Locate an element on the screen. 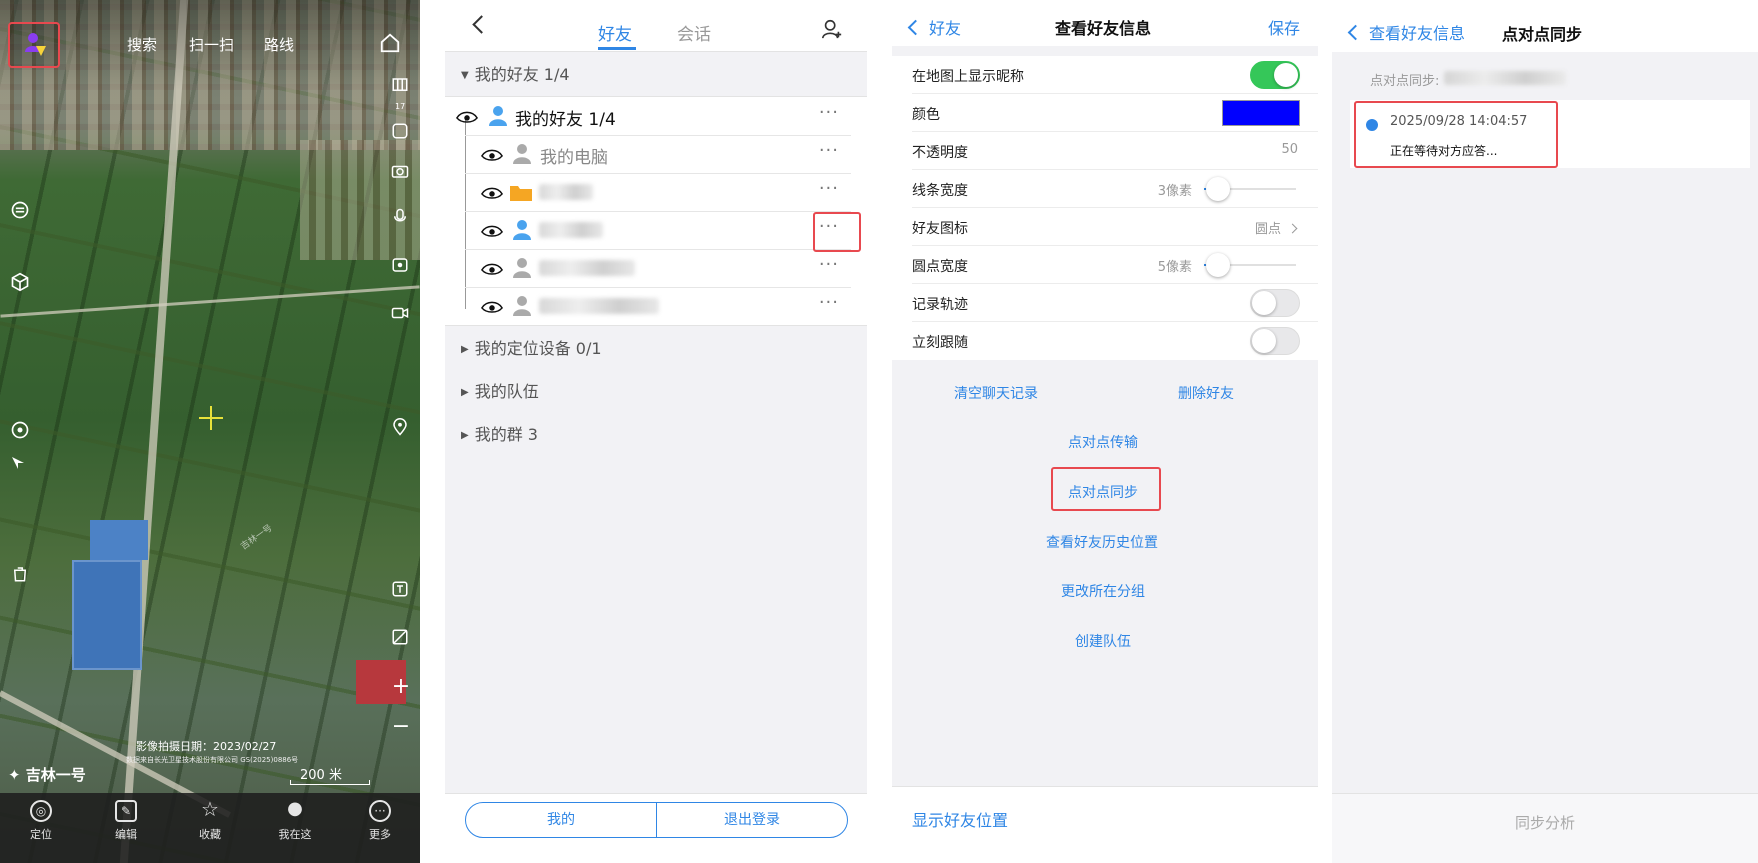 This screenshot has height=863, width=1758. tab-favorites: ☆ 收藏 is located at coordinates (210, 819).